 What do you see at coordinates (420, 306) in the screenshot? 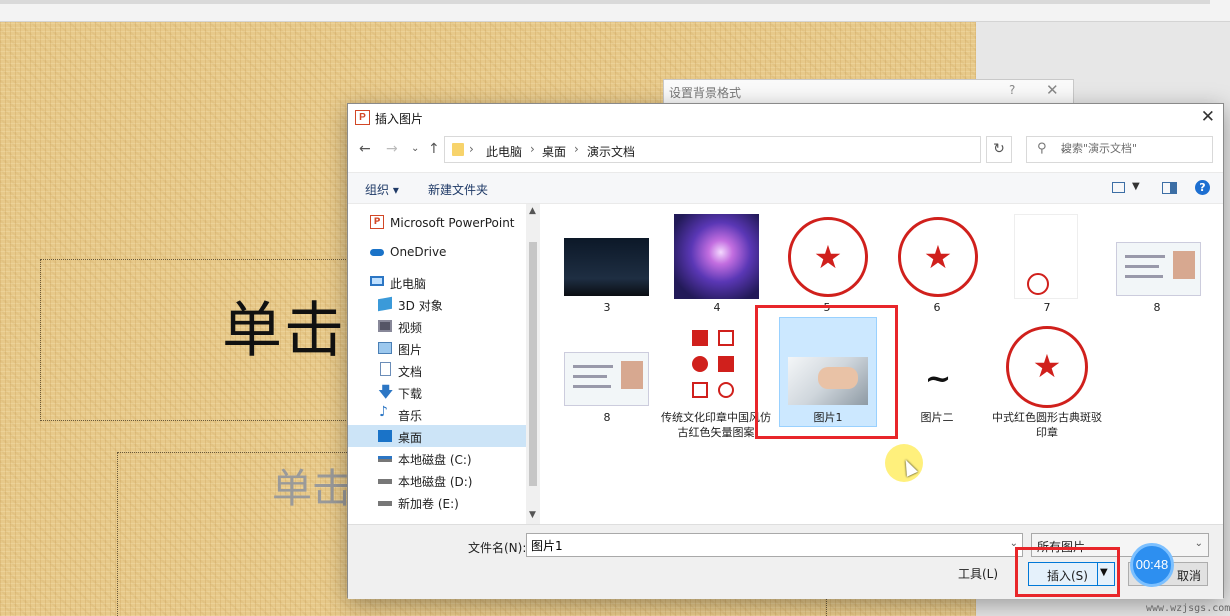
I see `sidebar-item-label: 3D 对象` at bounding box center [420, 306].